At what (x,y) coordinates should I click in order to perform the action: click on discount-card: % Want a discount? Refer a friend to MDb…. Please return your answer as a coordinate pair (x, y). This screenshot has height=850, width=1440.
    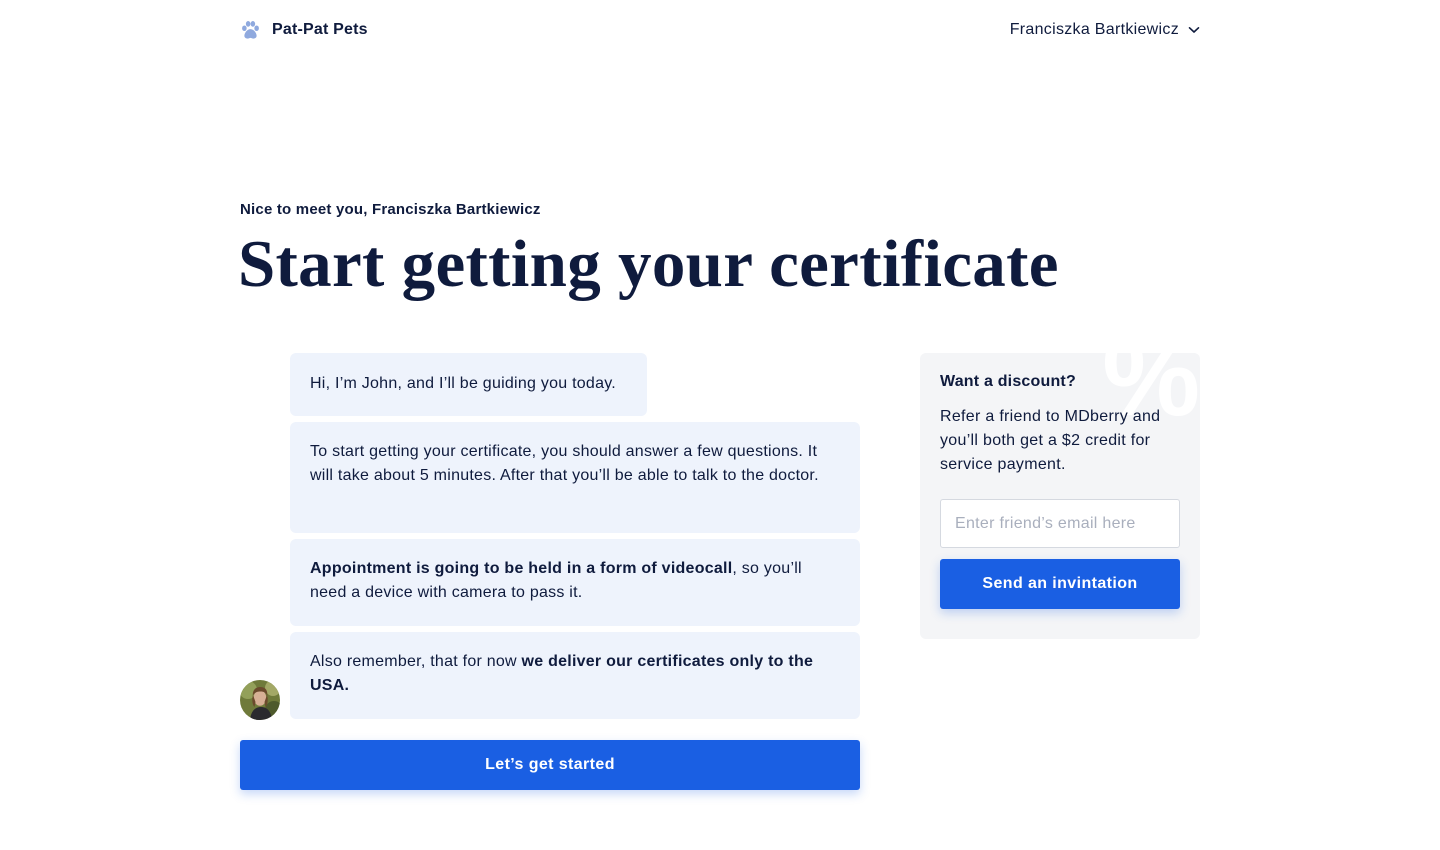
    Looking at the image, I should click on (1060, 496).